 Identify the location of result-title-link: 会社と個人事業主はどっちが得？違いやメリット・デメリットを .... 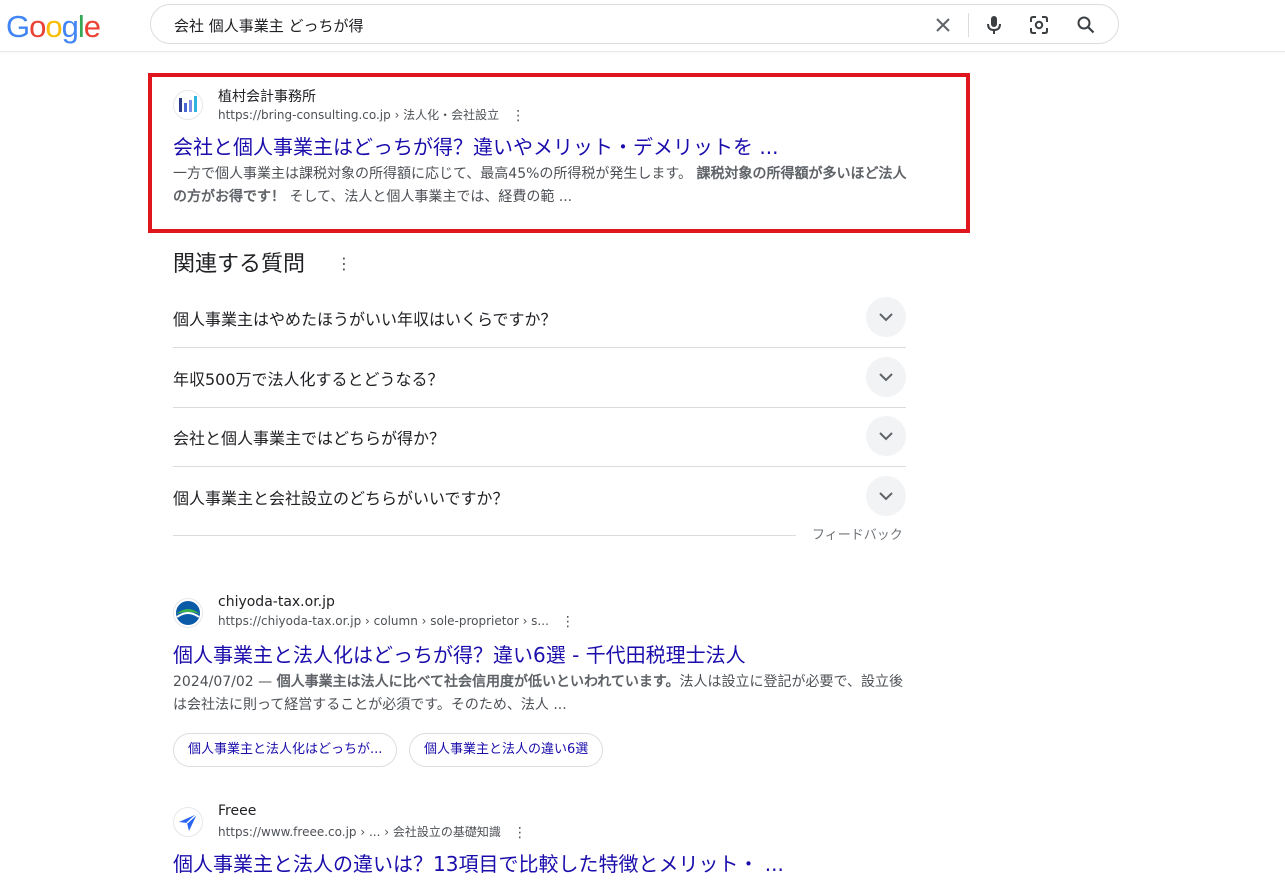
(543, 147).